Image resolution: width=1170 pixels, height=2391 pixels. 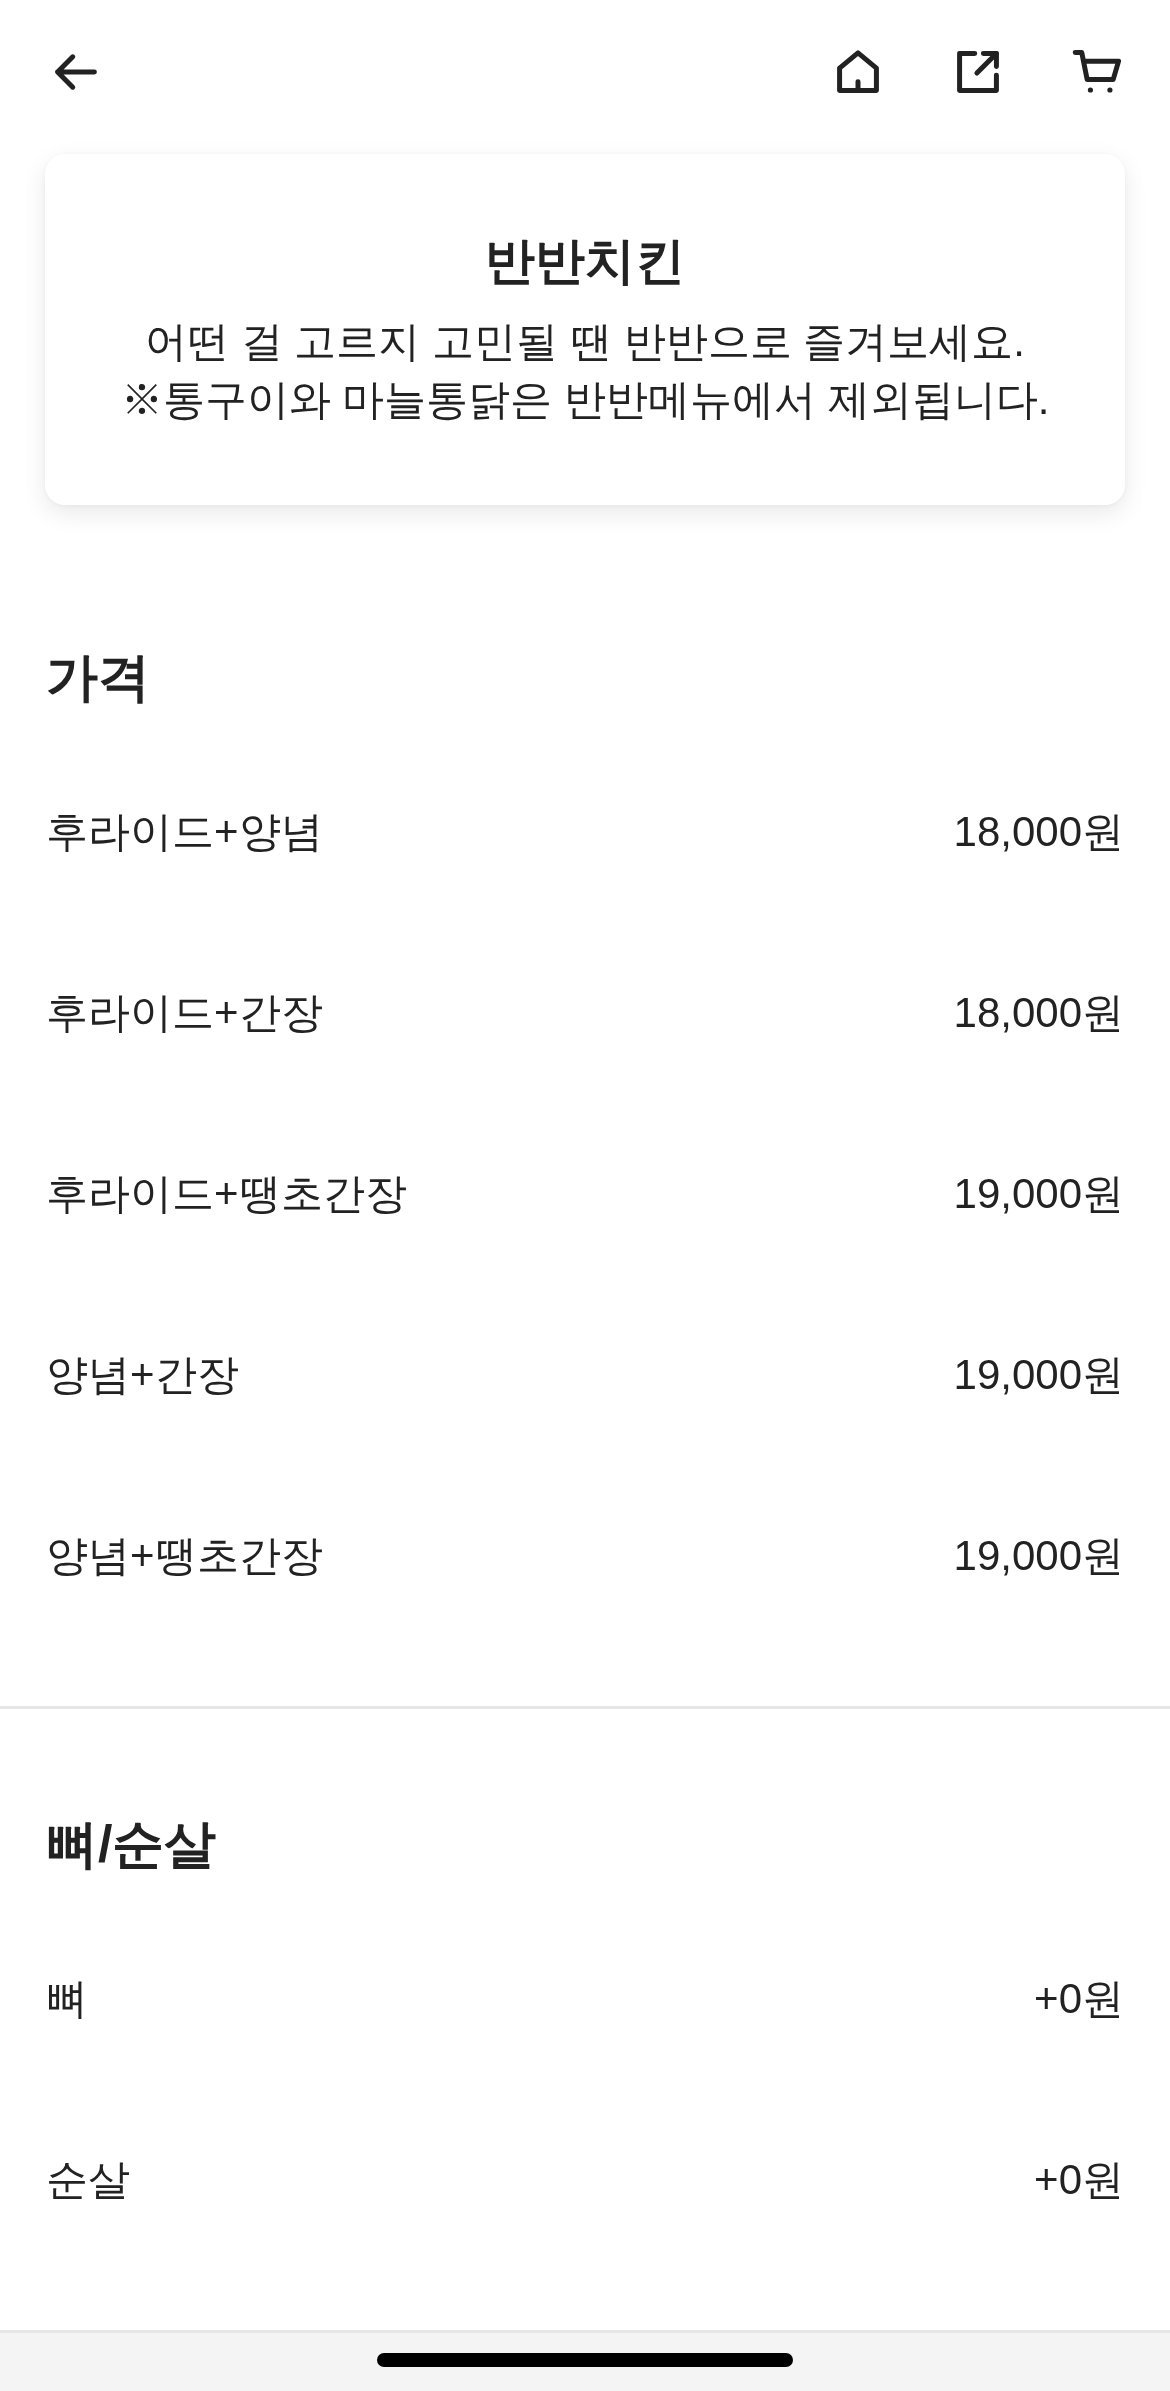 What do you see at coordinates (226, 1193) in the screenshot?
I see `option-name: 후라이드+땡초간장` at bounding box center [226, 1193].